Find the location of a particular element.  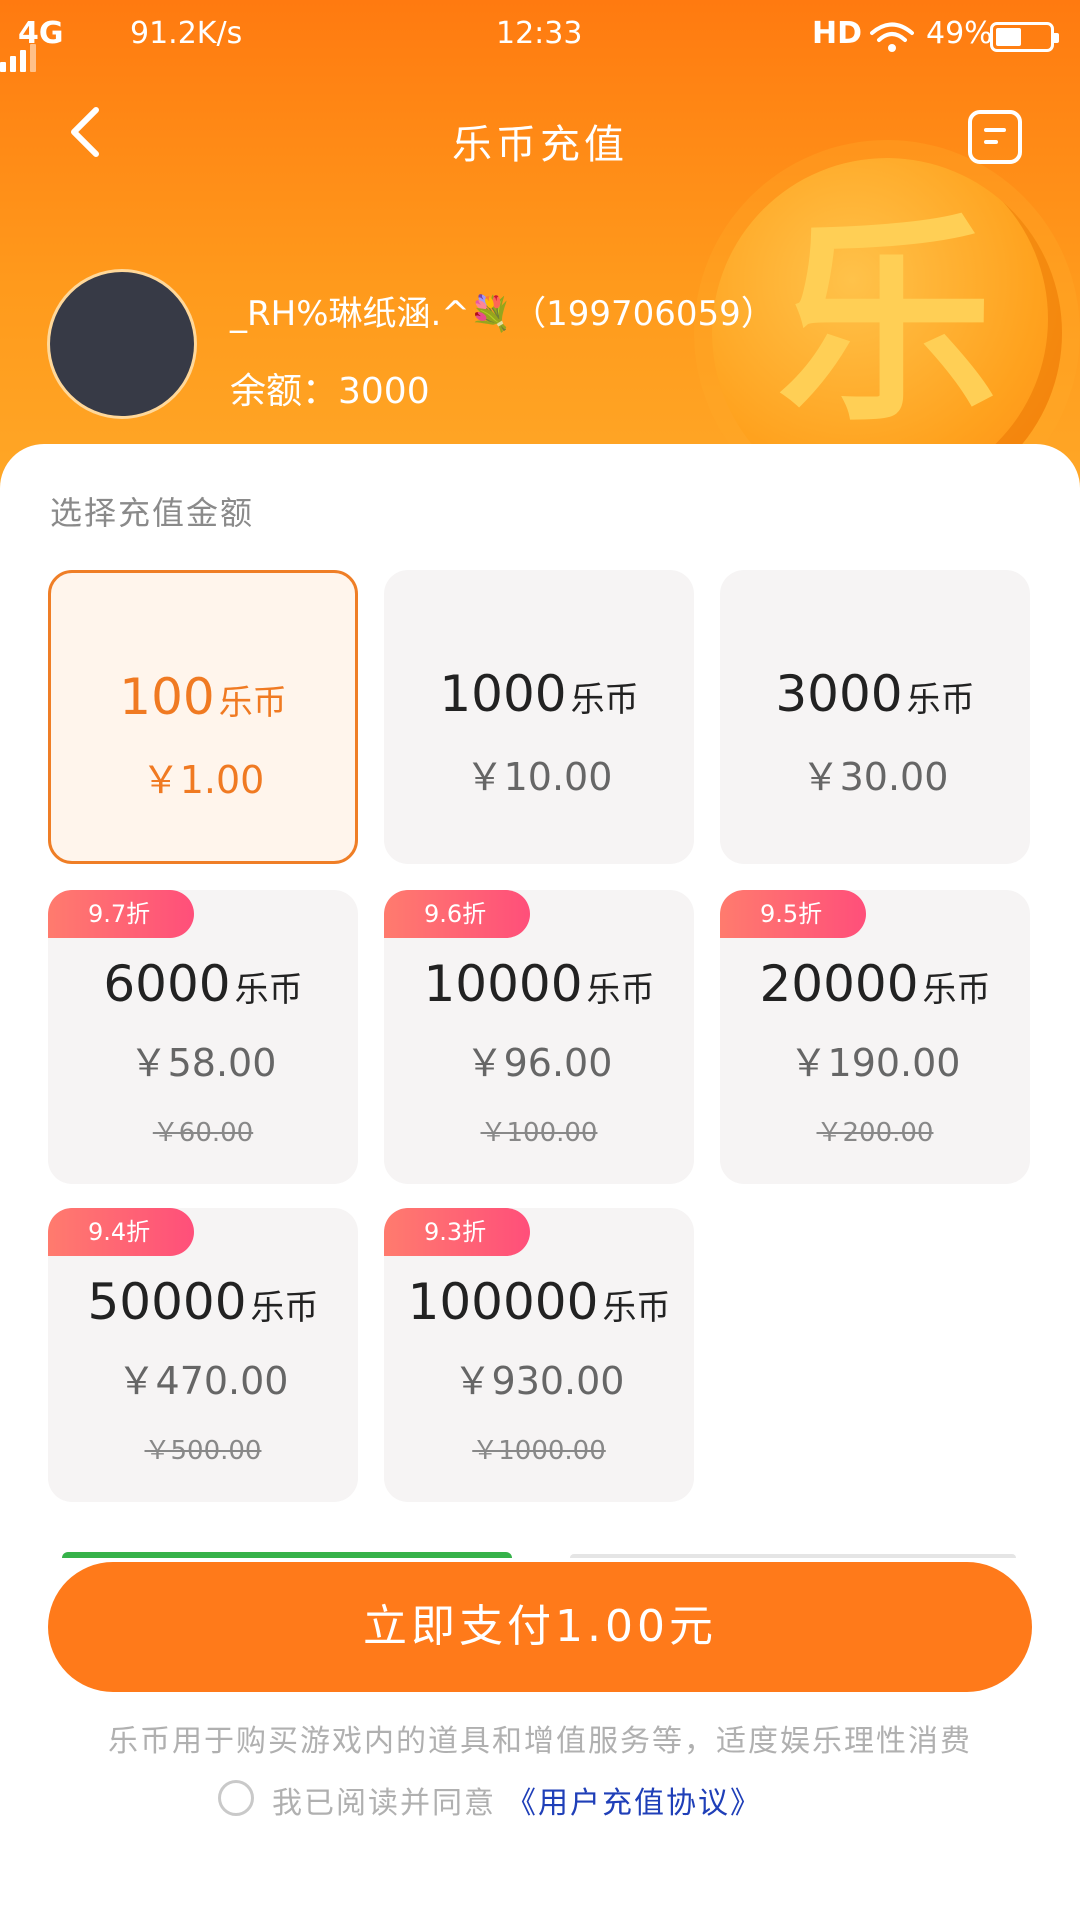

package-price: ￥930.00 is located at coordinates (539, 1381).